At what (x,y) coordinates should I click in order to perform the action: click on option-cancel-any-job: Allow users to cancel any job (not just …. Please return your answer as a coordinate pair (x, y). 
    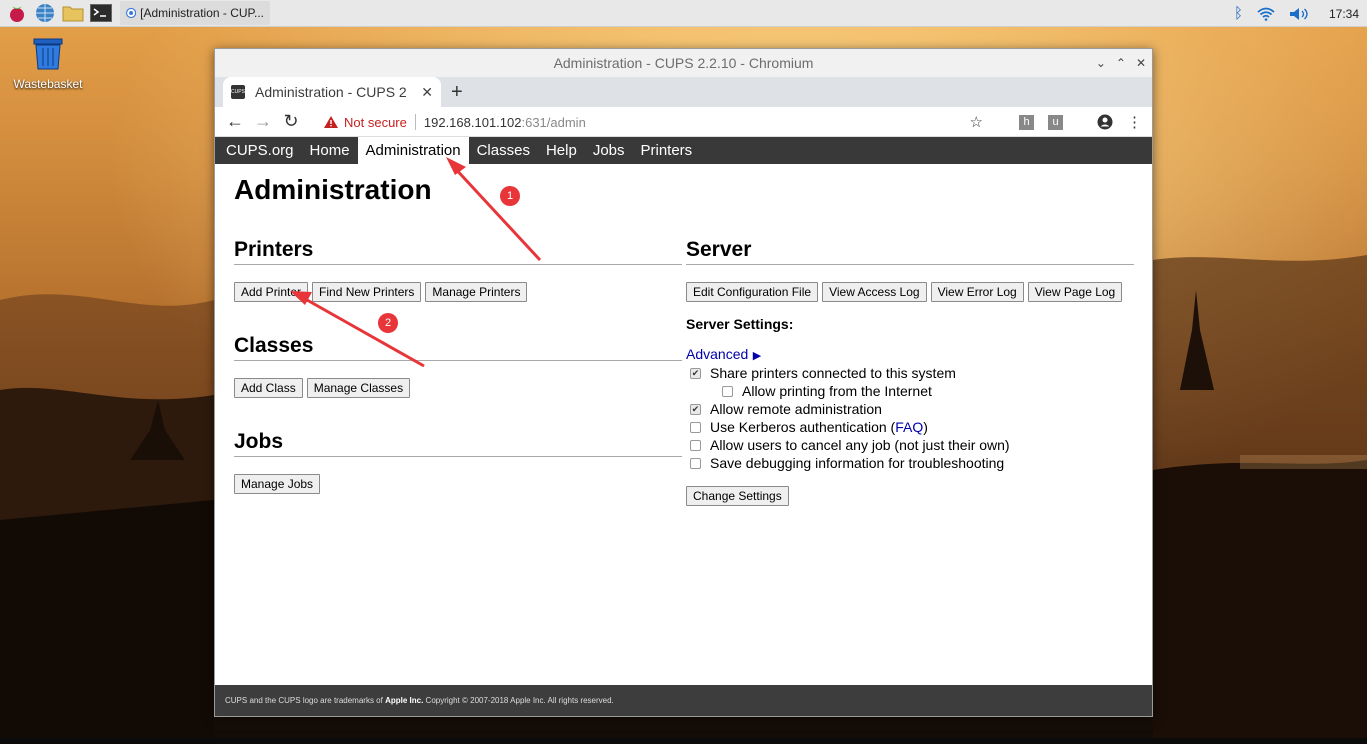
    Looking at the image, I should click on (910, 445).